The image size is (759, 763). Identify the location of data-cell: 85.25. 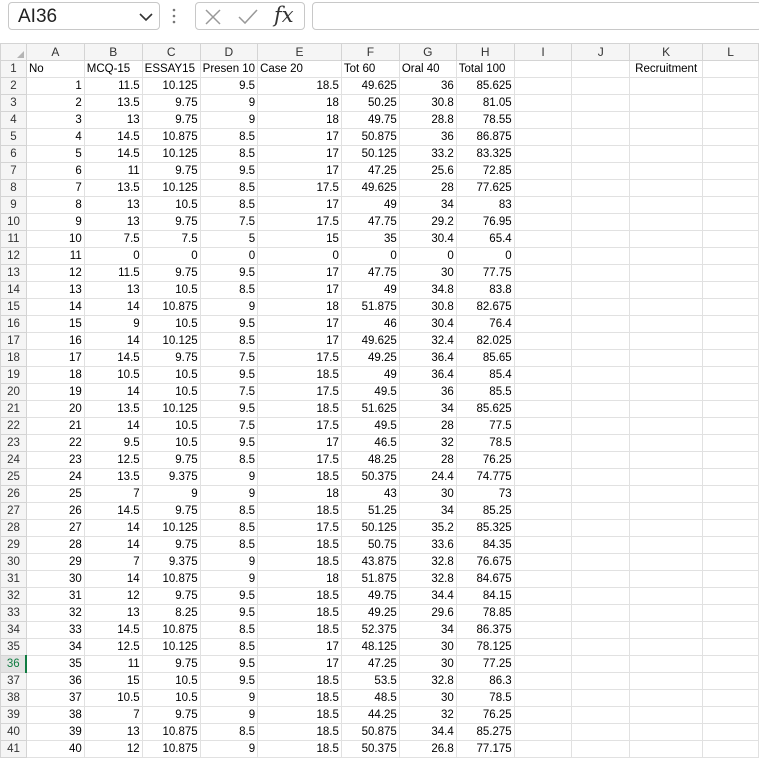
(485, 511).